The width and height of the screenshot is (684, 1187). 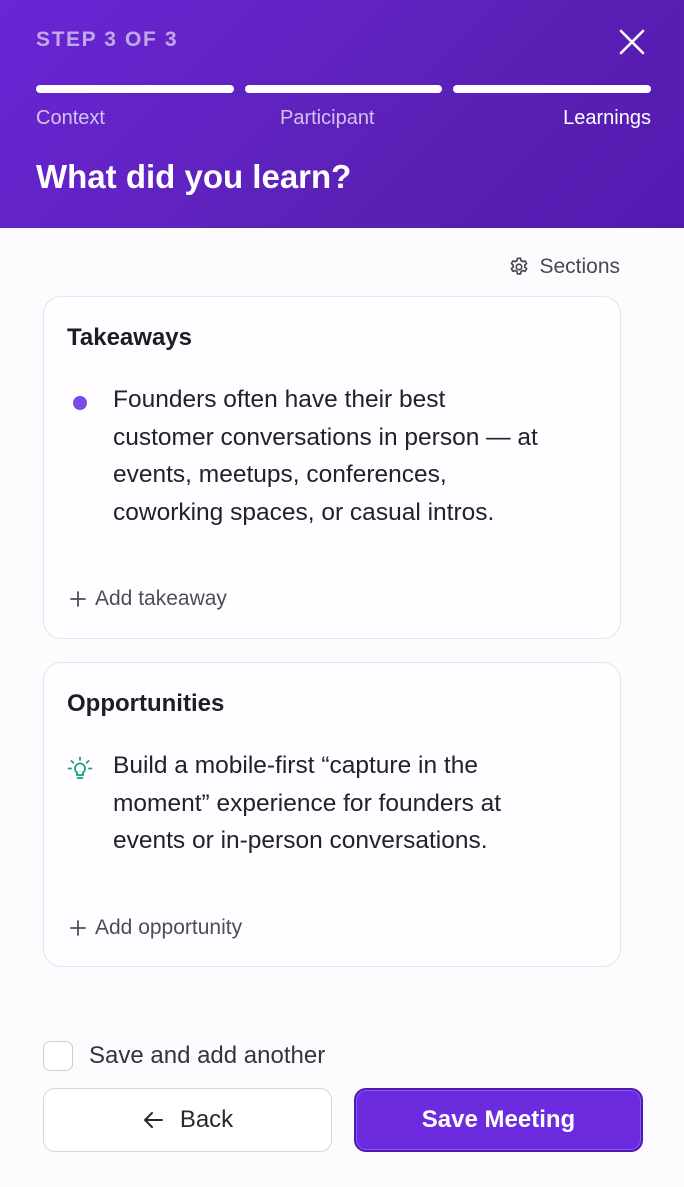 I want to click on close-button, so click(x=632, y=42).